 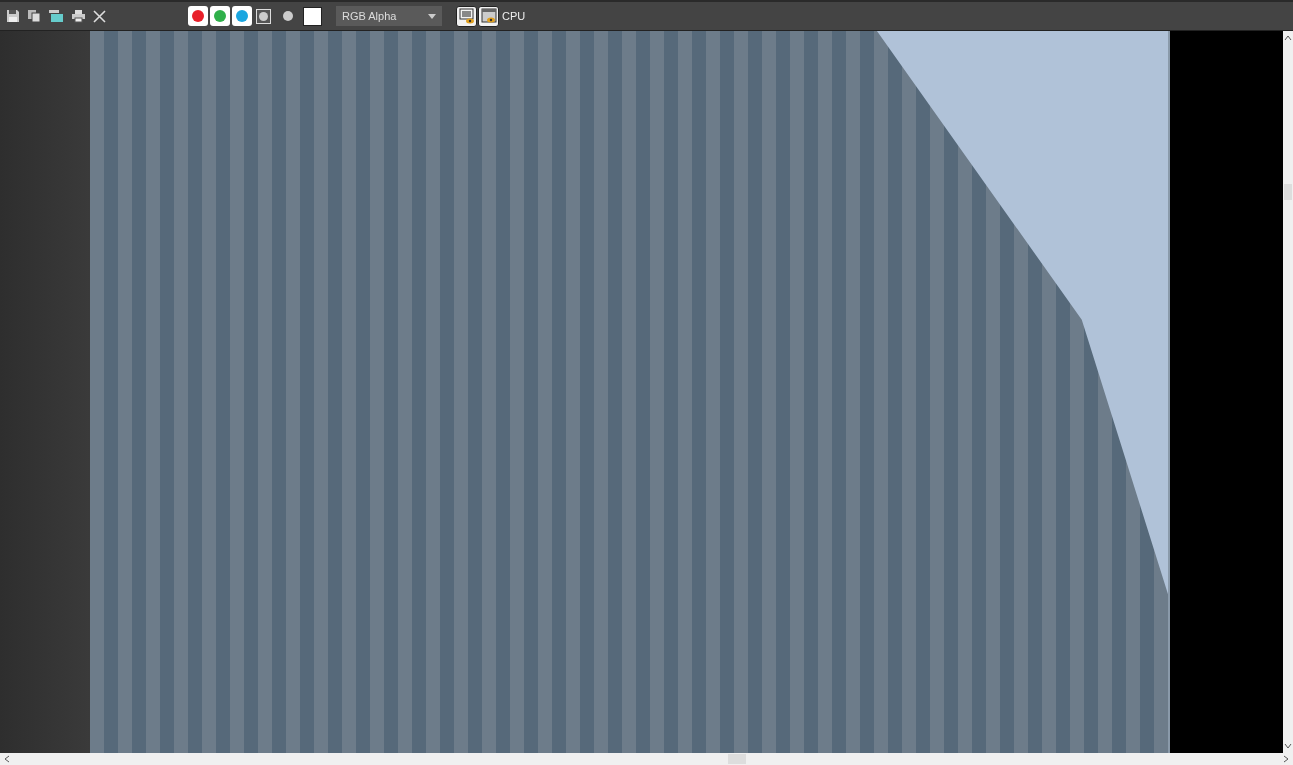 I want to click on window-clone-icon, so click(x=56, y=16).